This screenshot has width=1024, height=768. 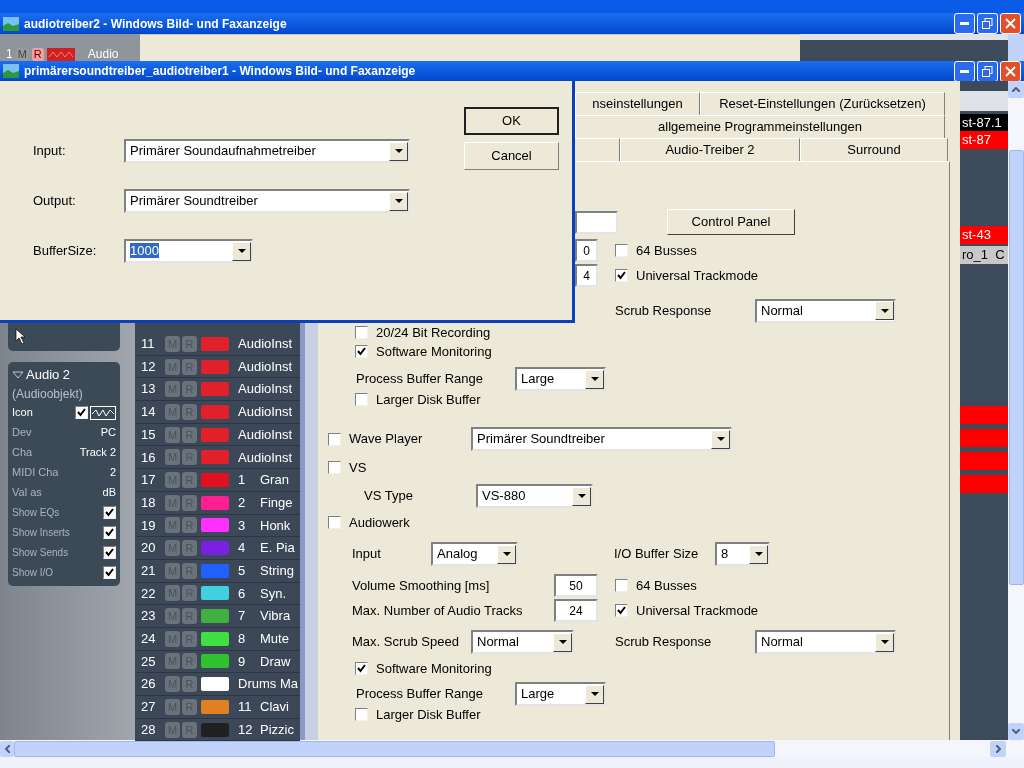 What do you see at coordinates (697, 610) in the screenshot?
I see `checkbox-label: Universal Trackmode` at bounding box center [697, 610].